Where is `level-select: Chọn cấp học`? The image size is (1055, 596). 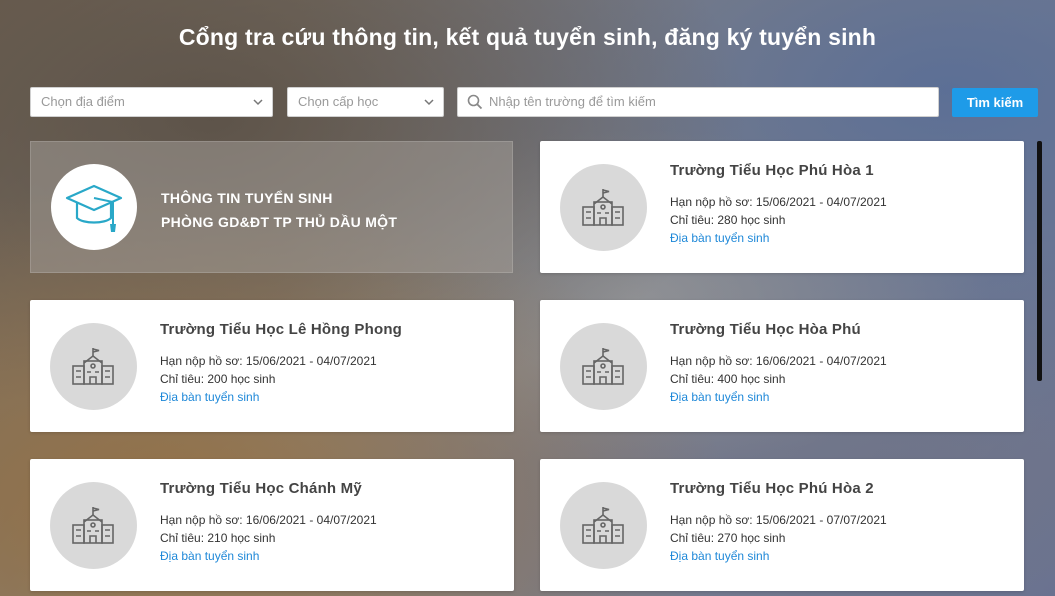 level-select: Chọn cấp học is located at coordinates (365, 102).